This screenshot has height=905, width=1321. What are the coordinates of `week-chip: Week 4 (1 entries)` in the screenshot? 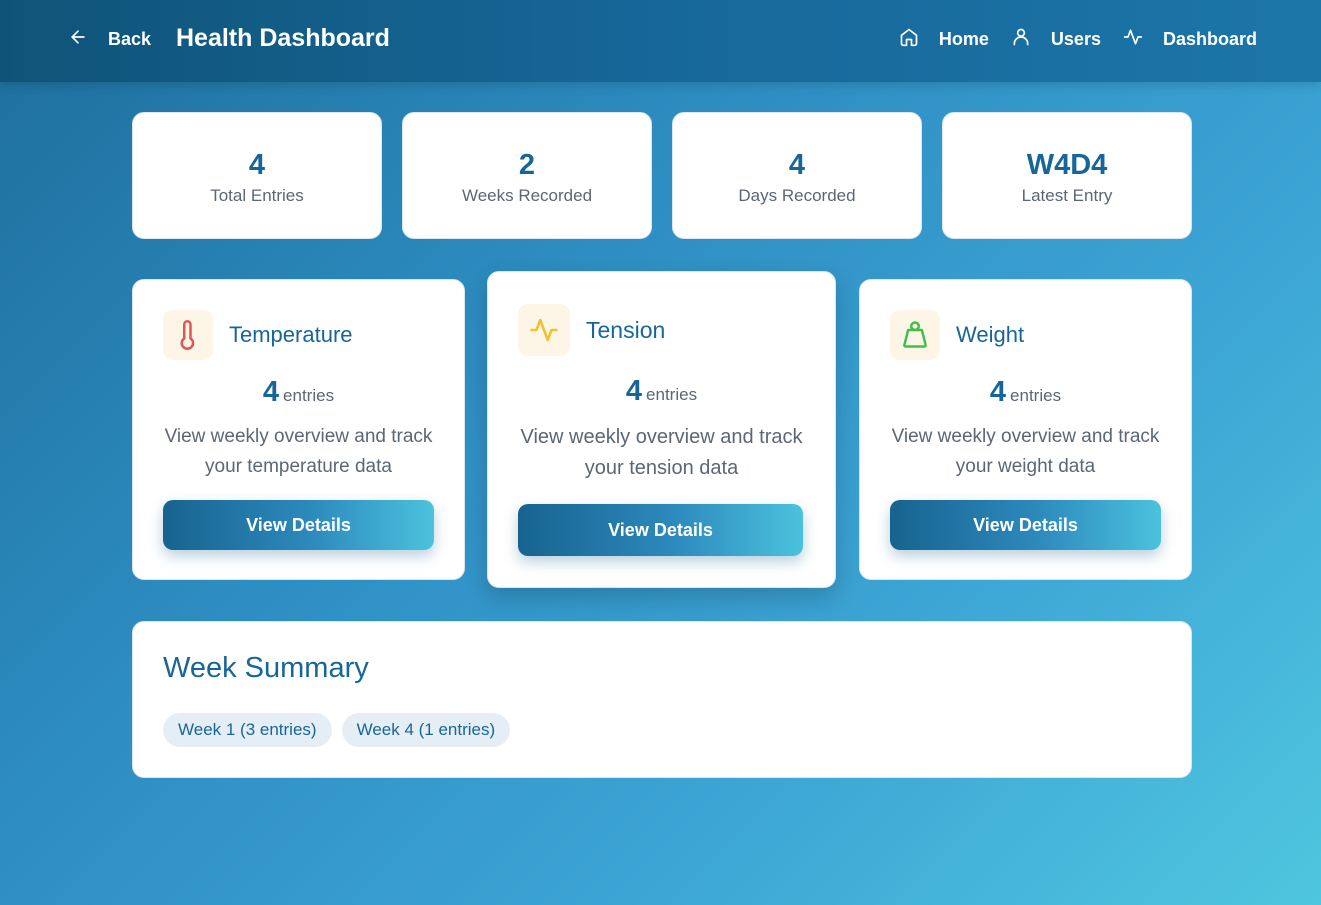 It's located at (426, 730).